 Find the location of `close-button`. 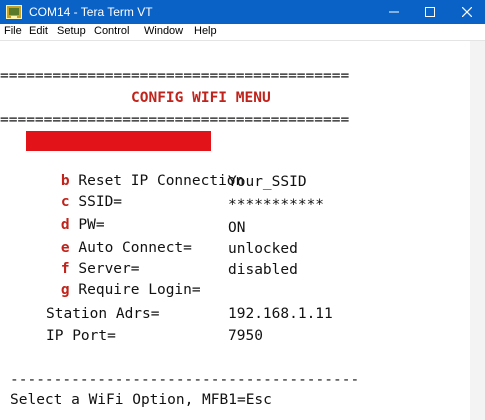

close-button is located at coordinates (467, 12).